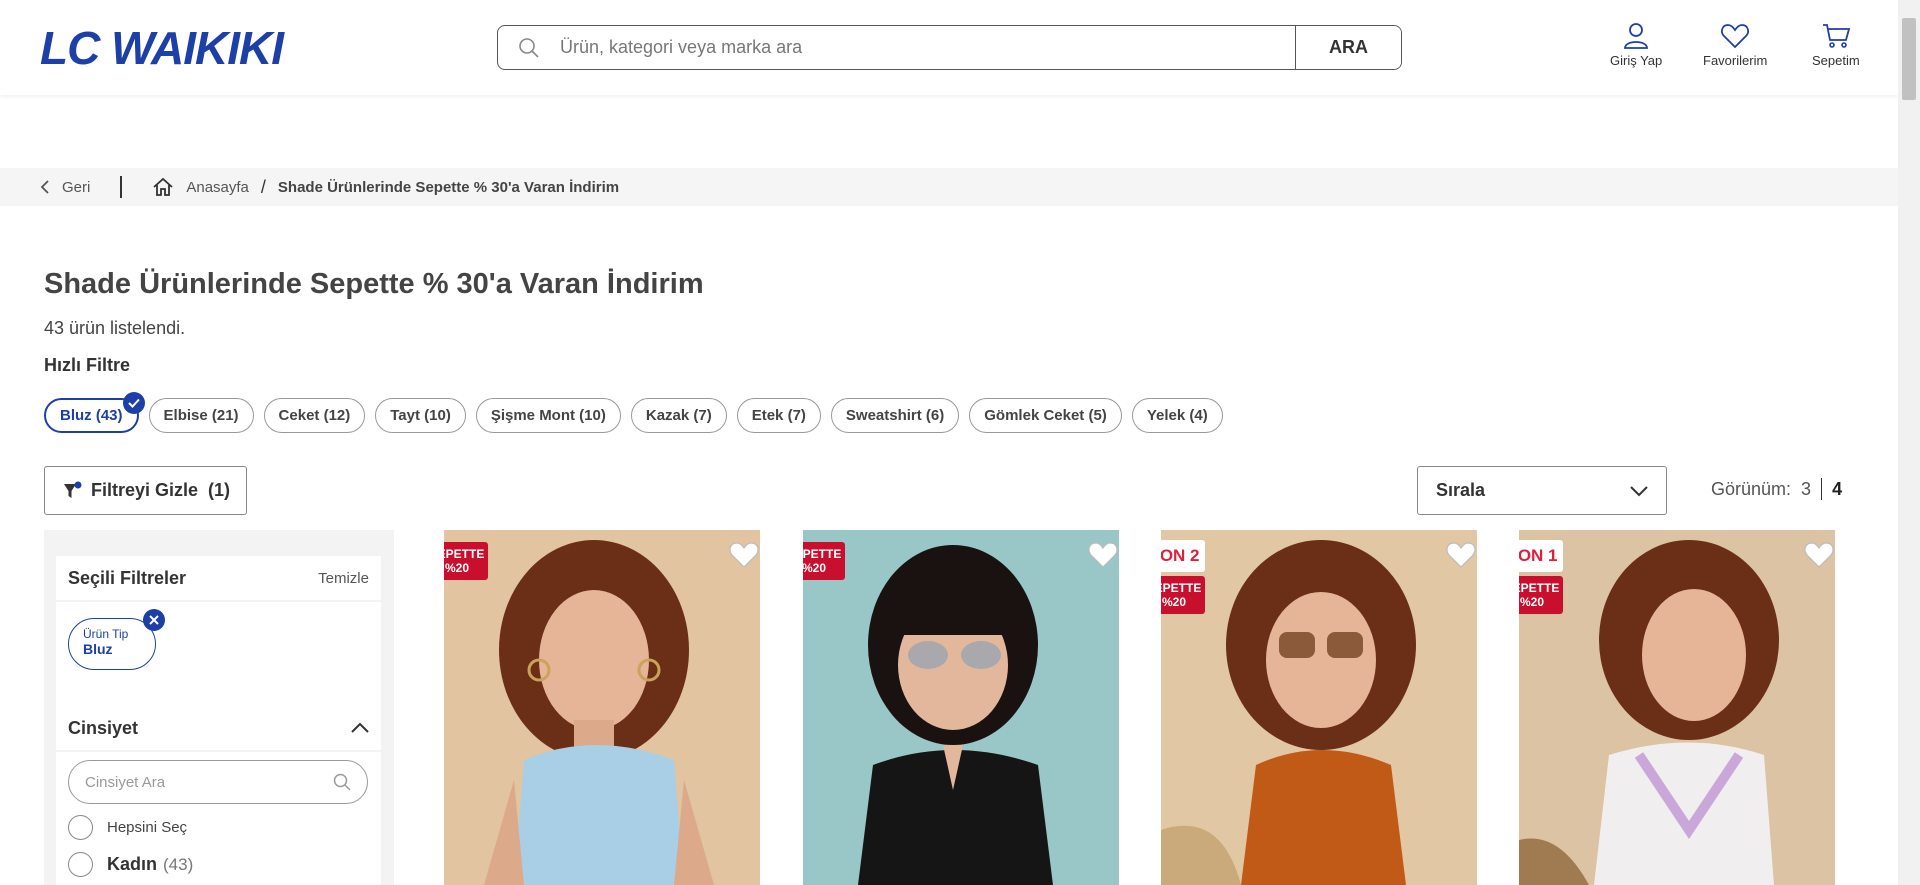  I want to click on view-divider, so click(1822, 489).